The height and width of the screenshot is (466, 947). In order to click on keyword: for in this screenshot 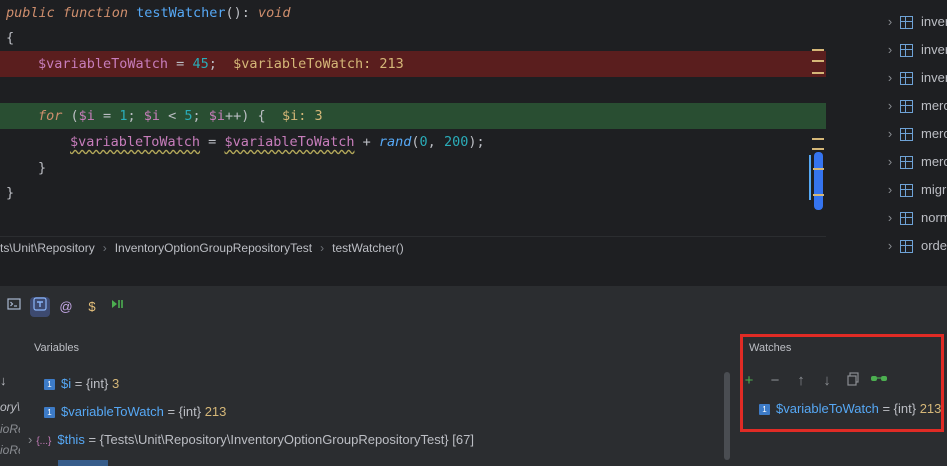, I will do `click(50, 116)`.